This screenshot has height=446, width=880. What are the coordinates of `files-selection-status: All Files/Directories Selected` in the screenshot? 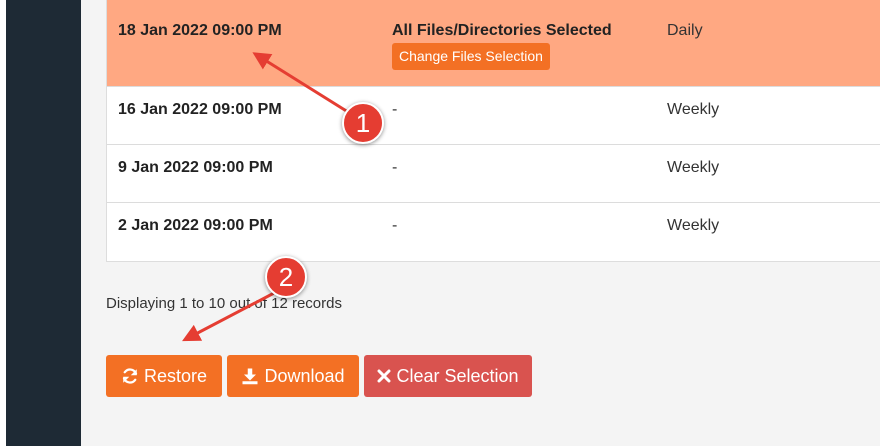 It's located at (502, 30).